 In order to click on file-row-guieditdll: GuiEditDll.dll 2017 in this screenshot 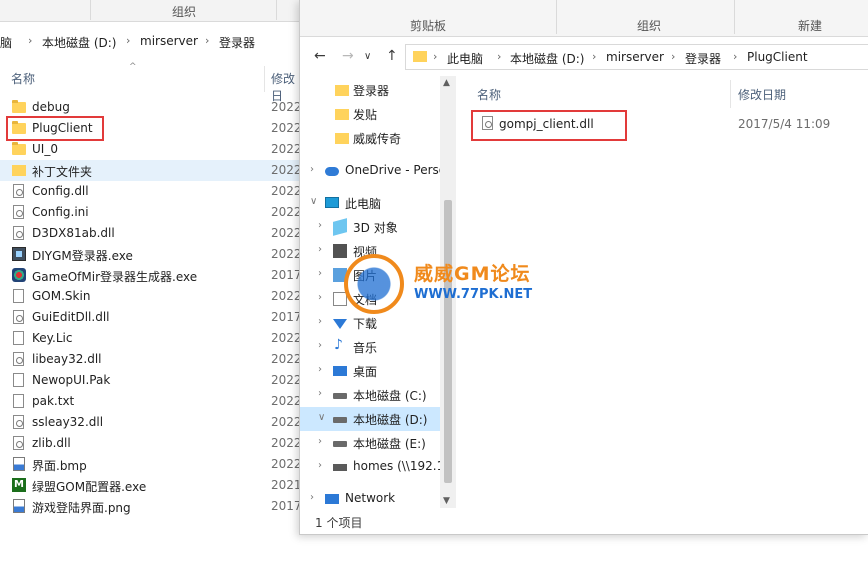, I will do `click(151, 317)`.